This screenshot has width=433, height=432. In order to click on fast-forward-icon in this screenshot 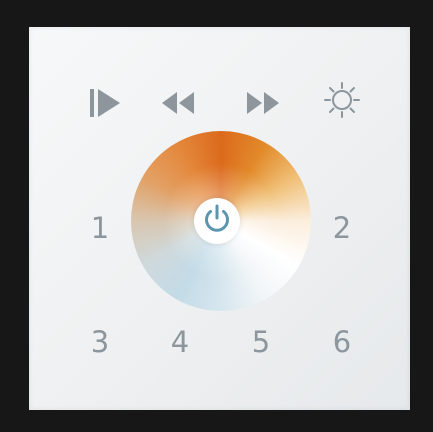, I will do `click(263, 103)`.